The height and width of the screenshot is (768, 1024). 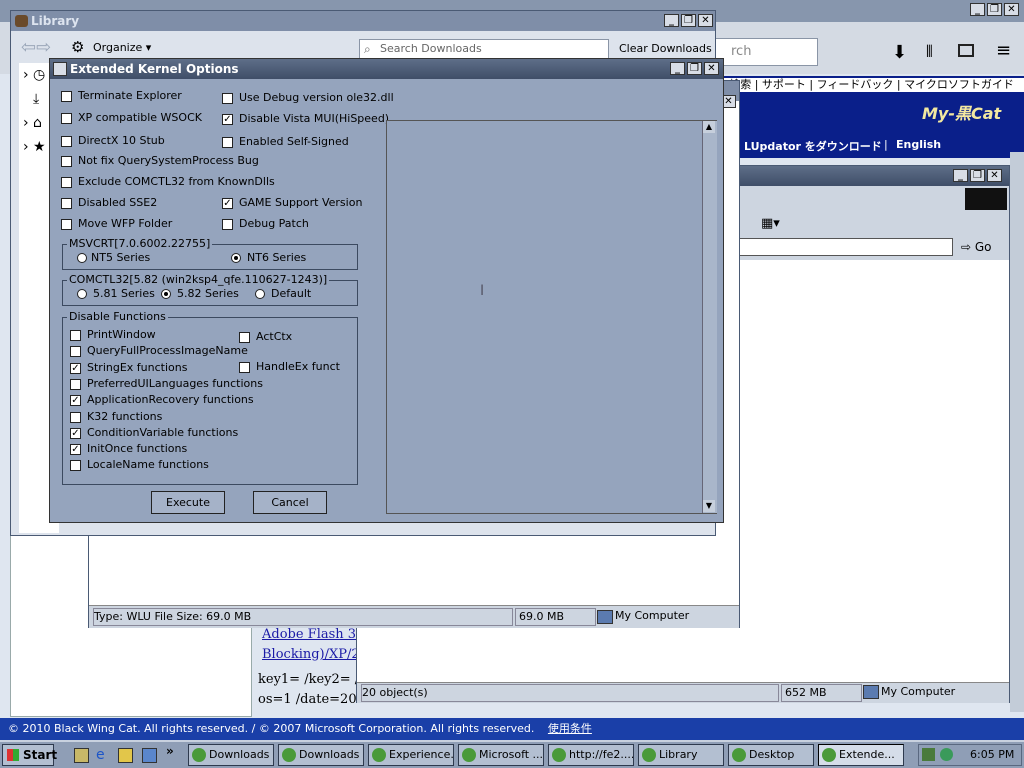 What do you see at coordinates (484, 49) in the screenshot?
I see `library-search-input: ⌕ Search Downloads` at bounding box center [484, 49].